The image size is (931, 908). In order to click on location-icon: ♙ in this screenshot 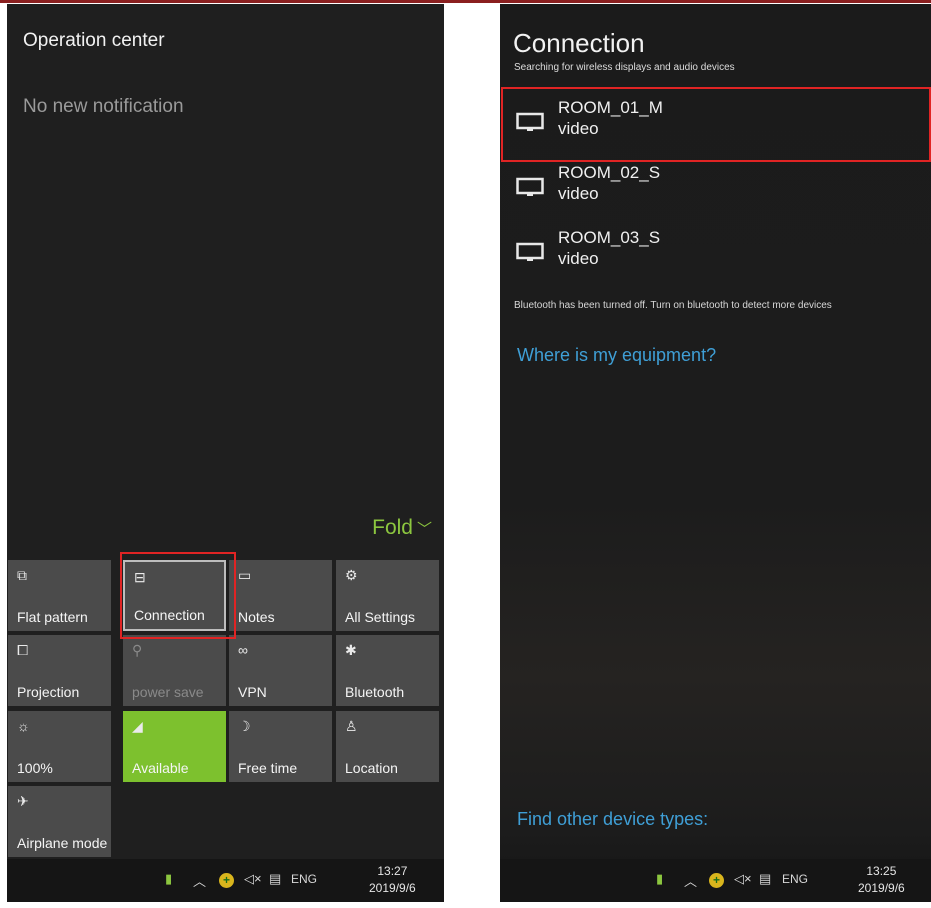, I will do `click(351, 726)`.